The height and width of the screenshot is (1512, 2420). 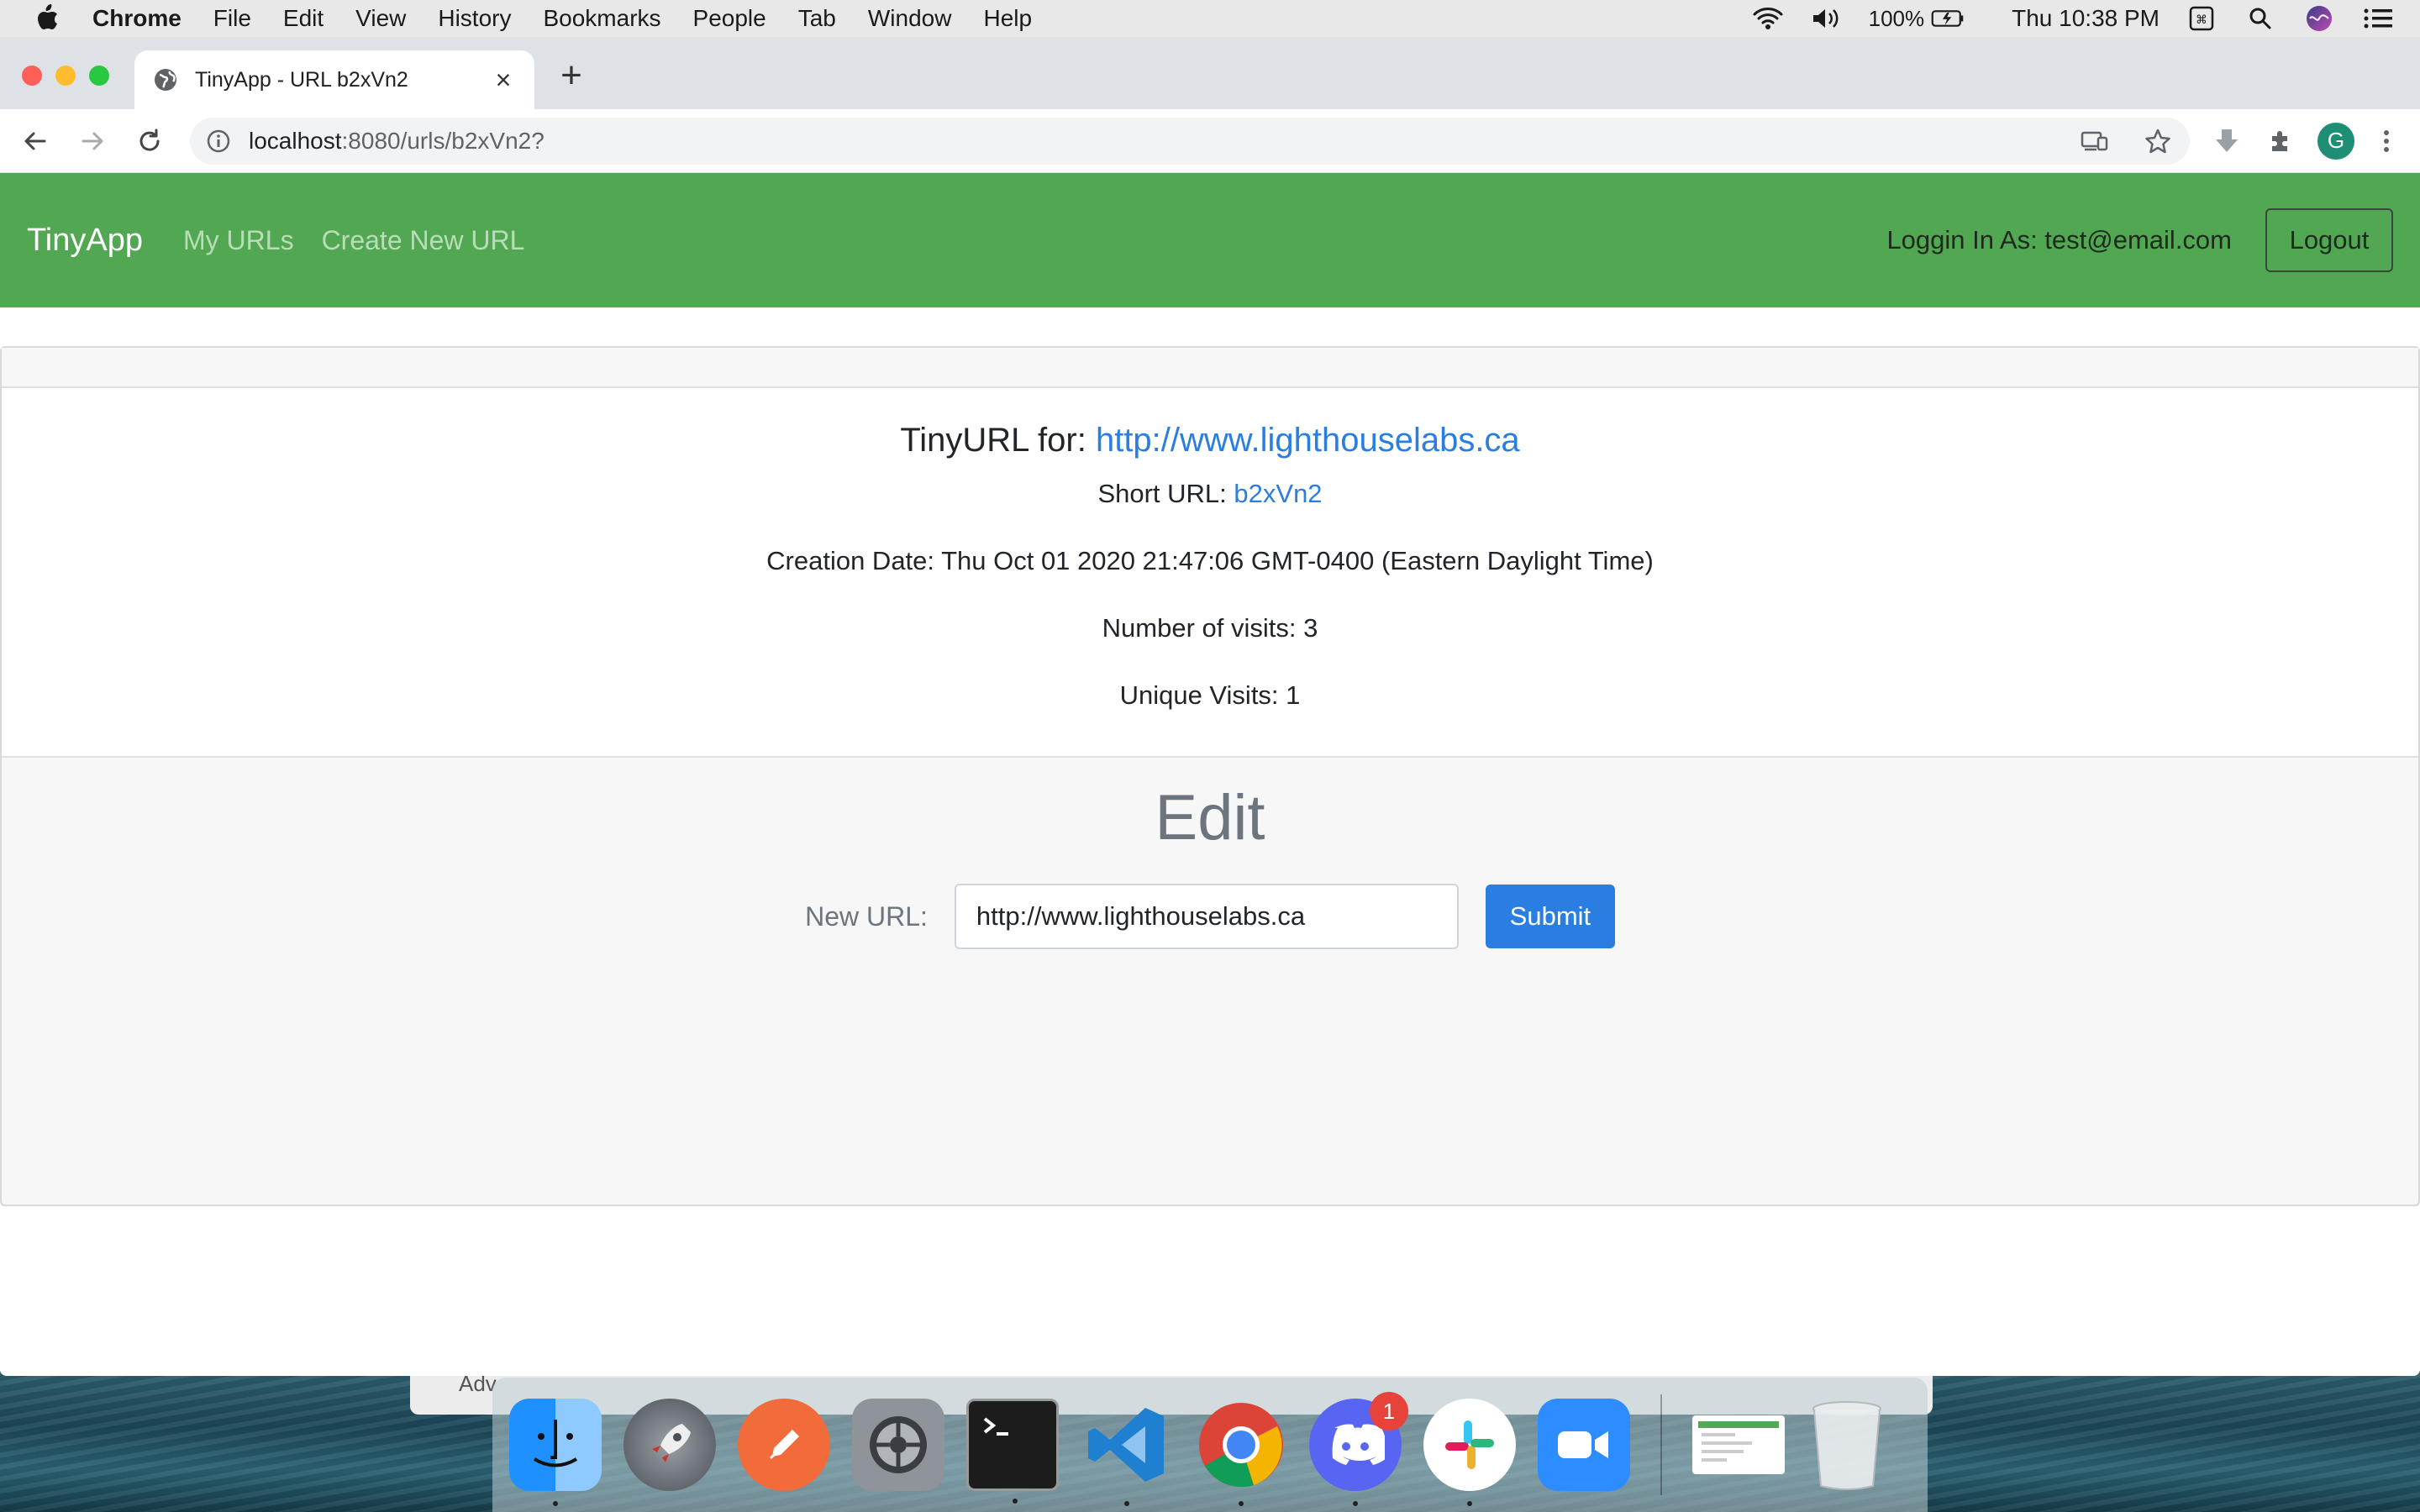 I want to click on chrome-icon, so click(x=1241, y=1452).